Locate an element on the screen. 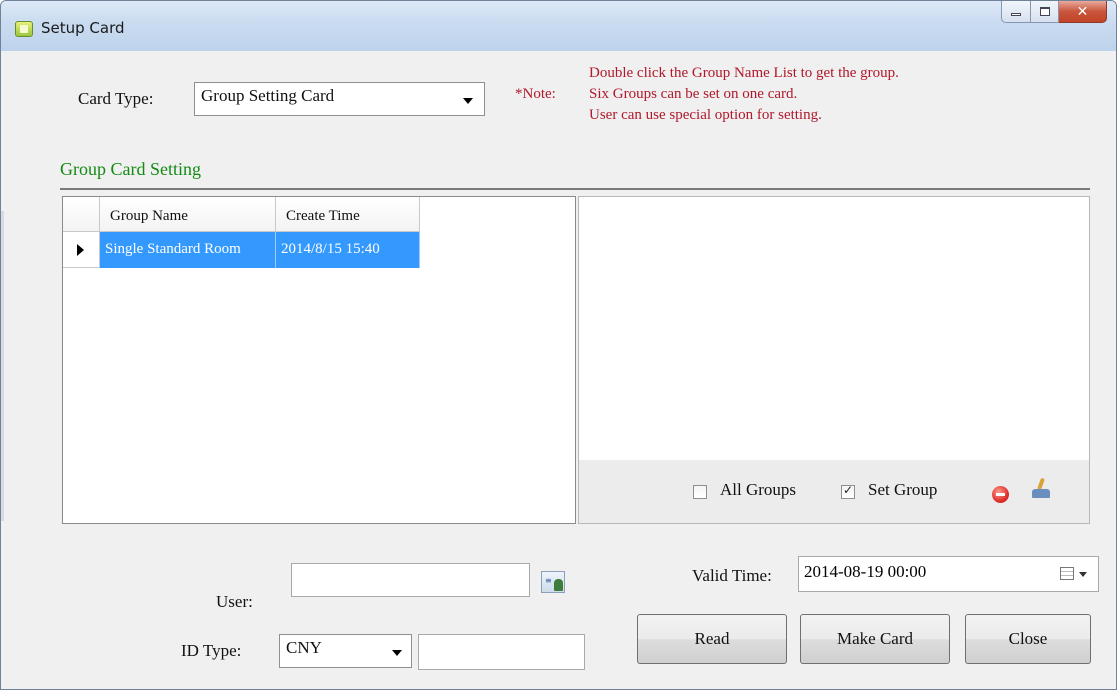 Image resolution: width=1117 pixels, height=690 pixels. close-button: Close is located at coordinates (1028, 639).